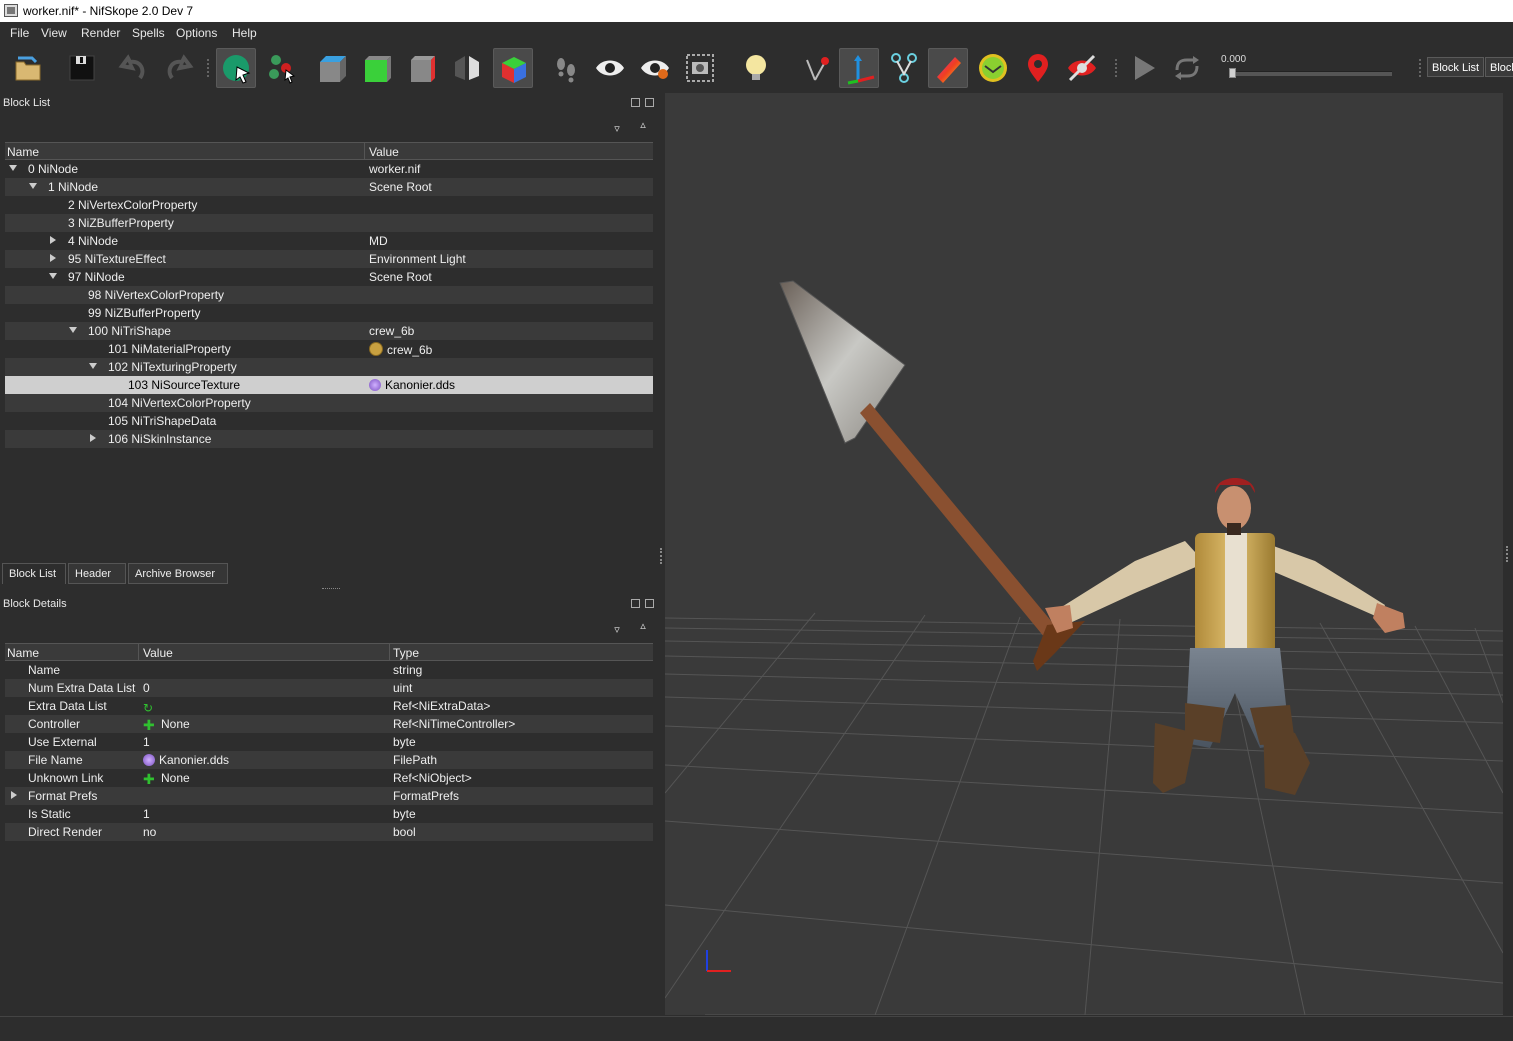  Describe the element at coordinates (1310, 73) in the screenshot. I see `time-slider` at that location.